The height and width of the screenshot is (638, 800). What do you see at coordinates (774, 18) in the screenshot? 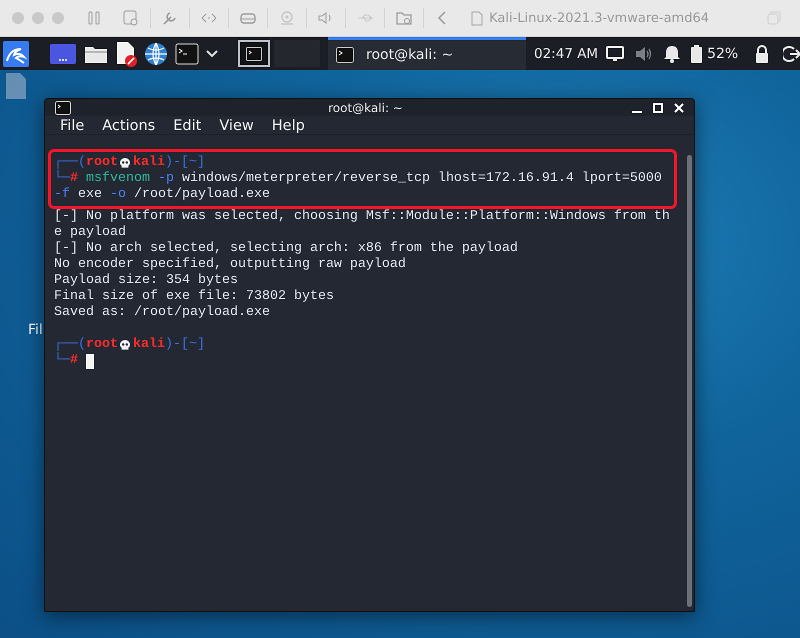
I see `window-tile-icon` at bounding box center [774, 18].